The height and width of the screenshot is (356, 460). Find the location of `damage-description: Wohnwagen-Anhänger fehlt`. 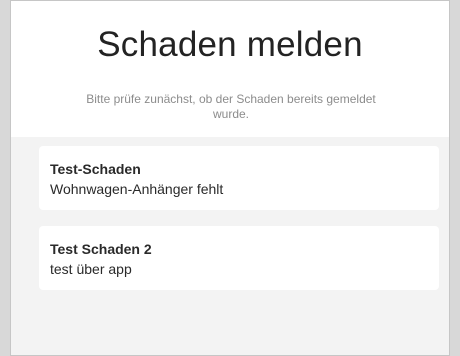

damage-description: Wohnwagen-Anhänger fehlt is located at coordinates (137, 189).